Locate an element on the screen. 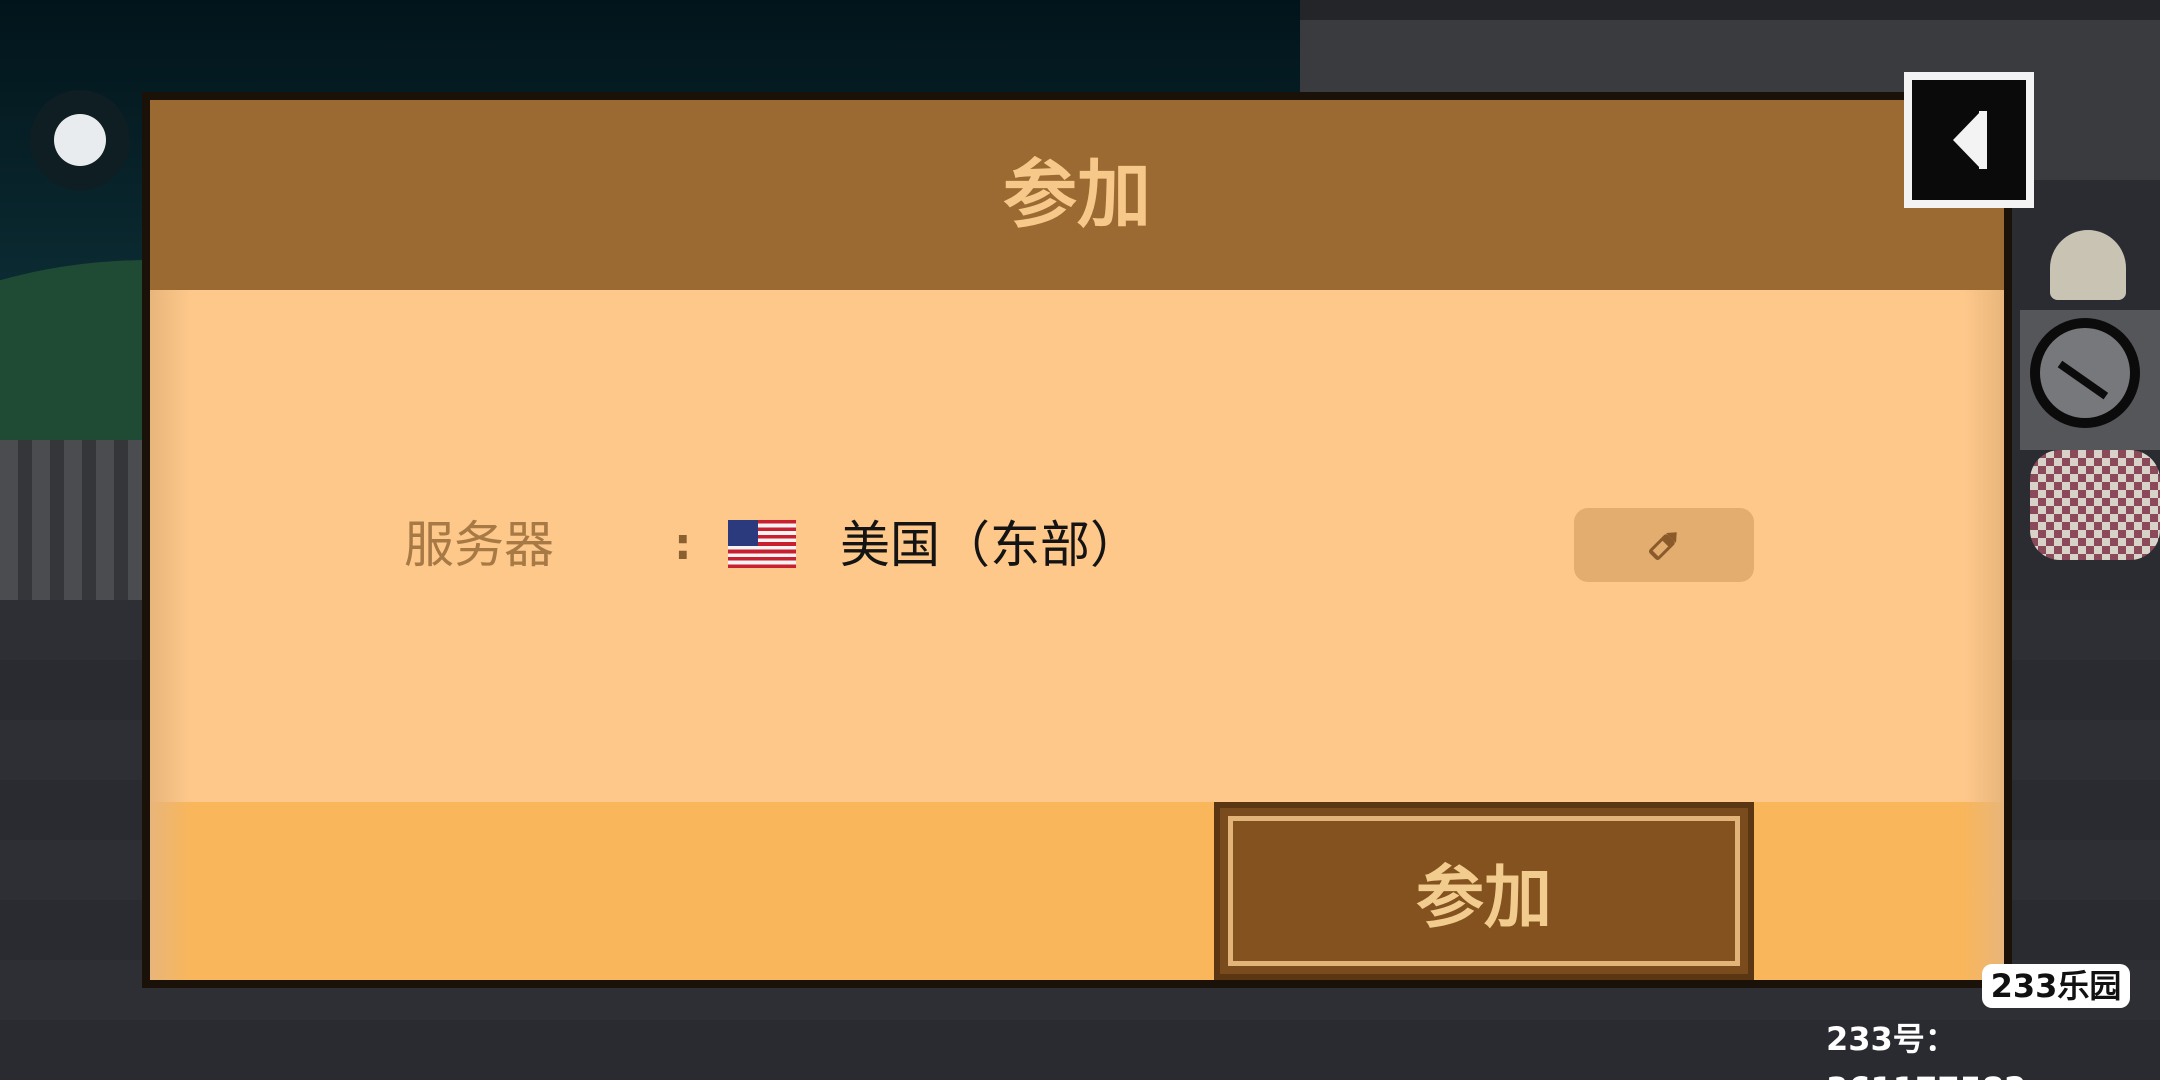  circle-icon is located at coordinates (80, 140).